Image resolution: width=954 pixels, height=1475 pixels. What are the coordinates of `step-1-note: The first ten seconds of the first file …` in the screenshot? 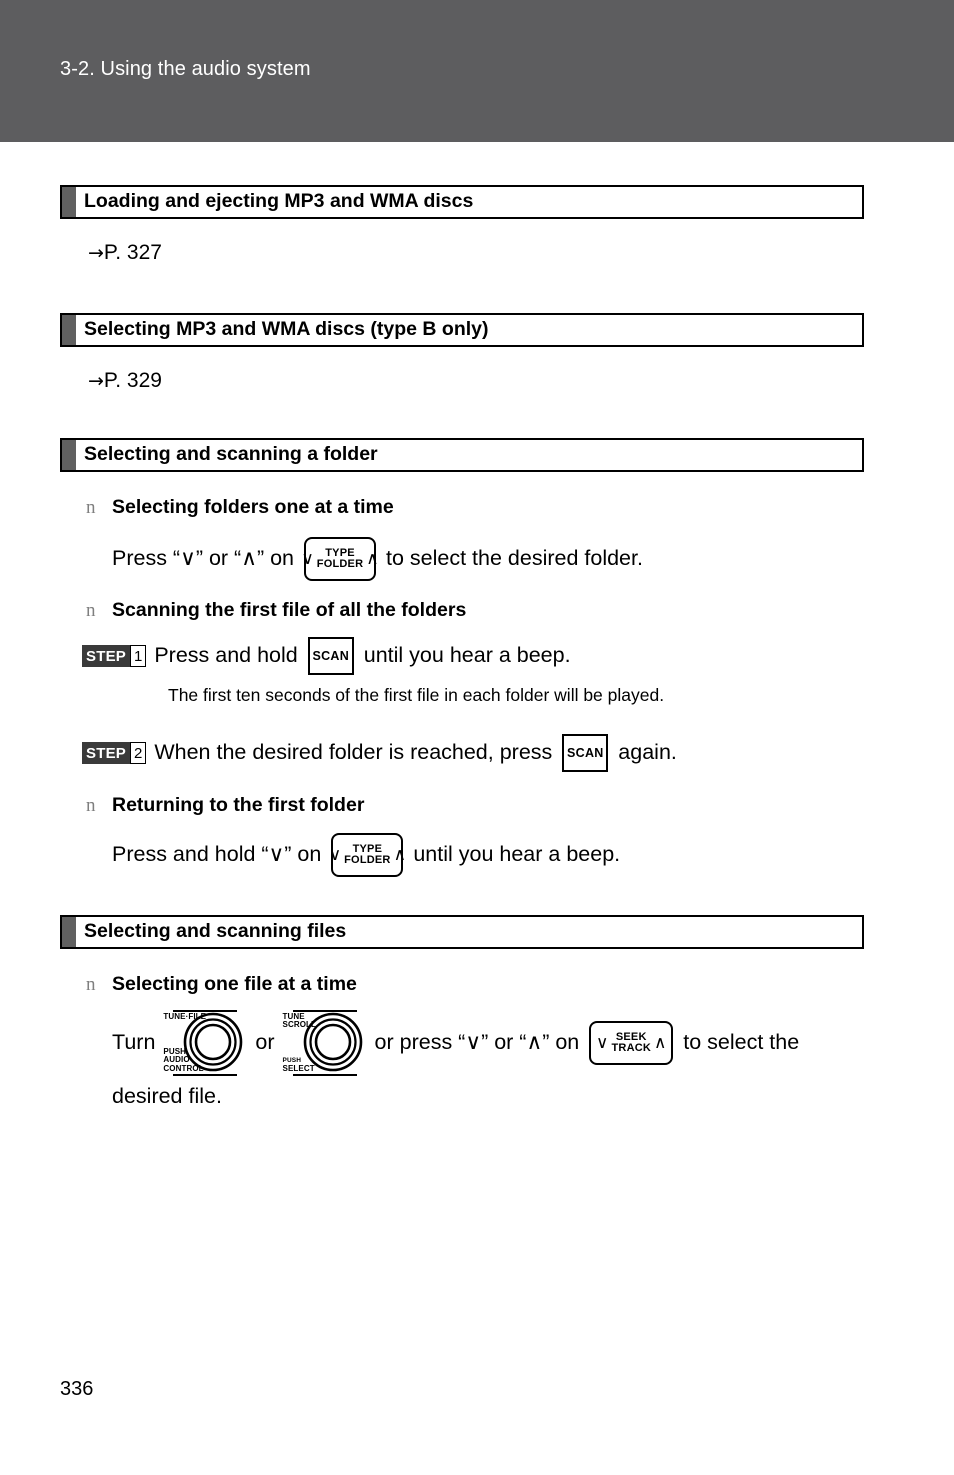 It's located at (416, 695).